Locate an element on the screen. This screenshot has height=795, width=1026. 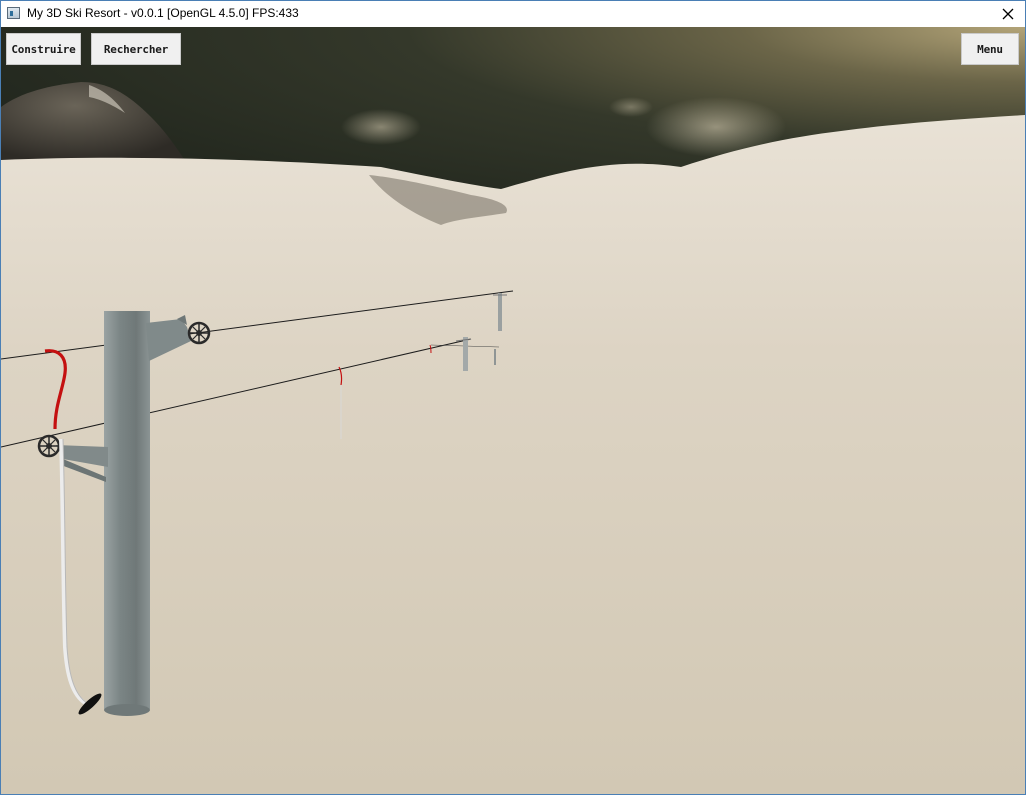
pulley-wheel-upper-icon is located at coordinates (199, 333).